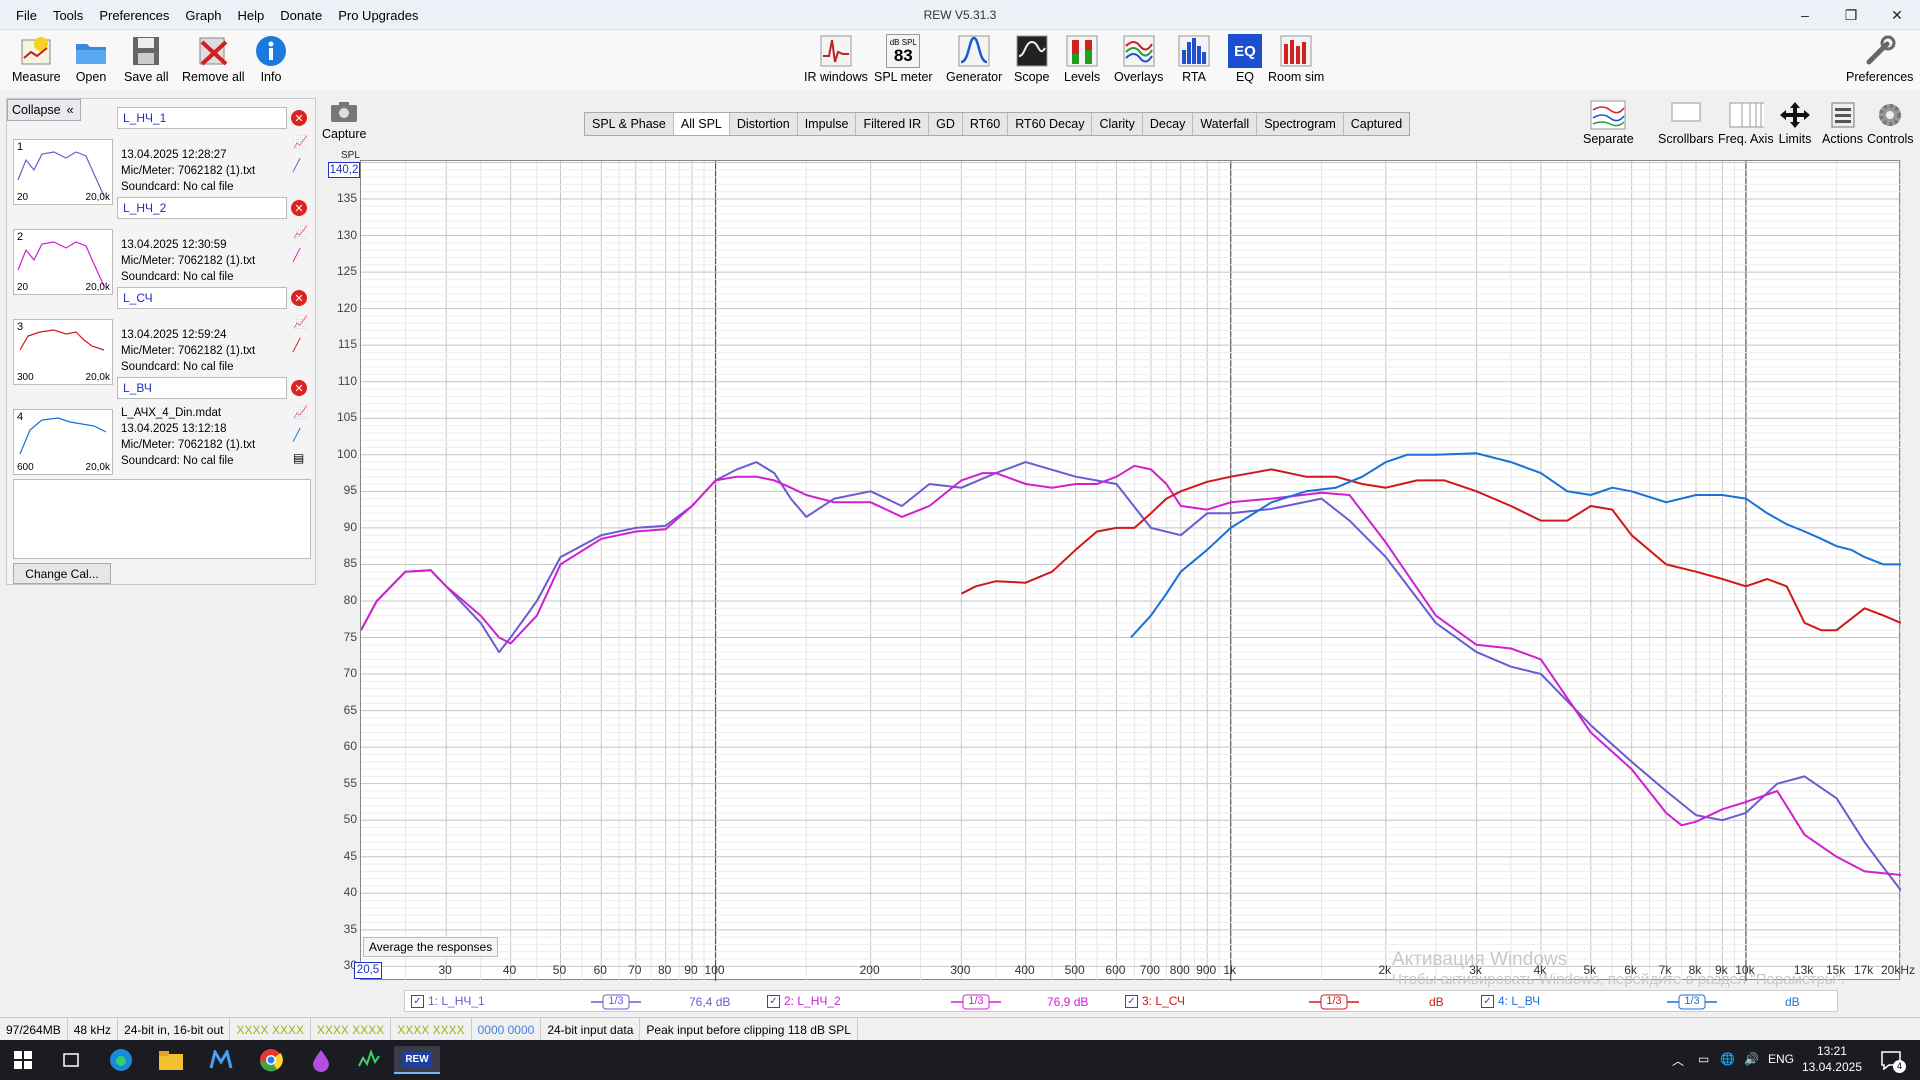  What do you see at coordinates (34, 1029) in the screenshot?
I see `status-memory: 97/264MB` at bounding box center [34, 1029].